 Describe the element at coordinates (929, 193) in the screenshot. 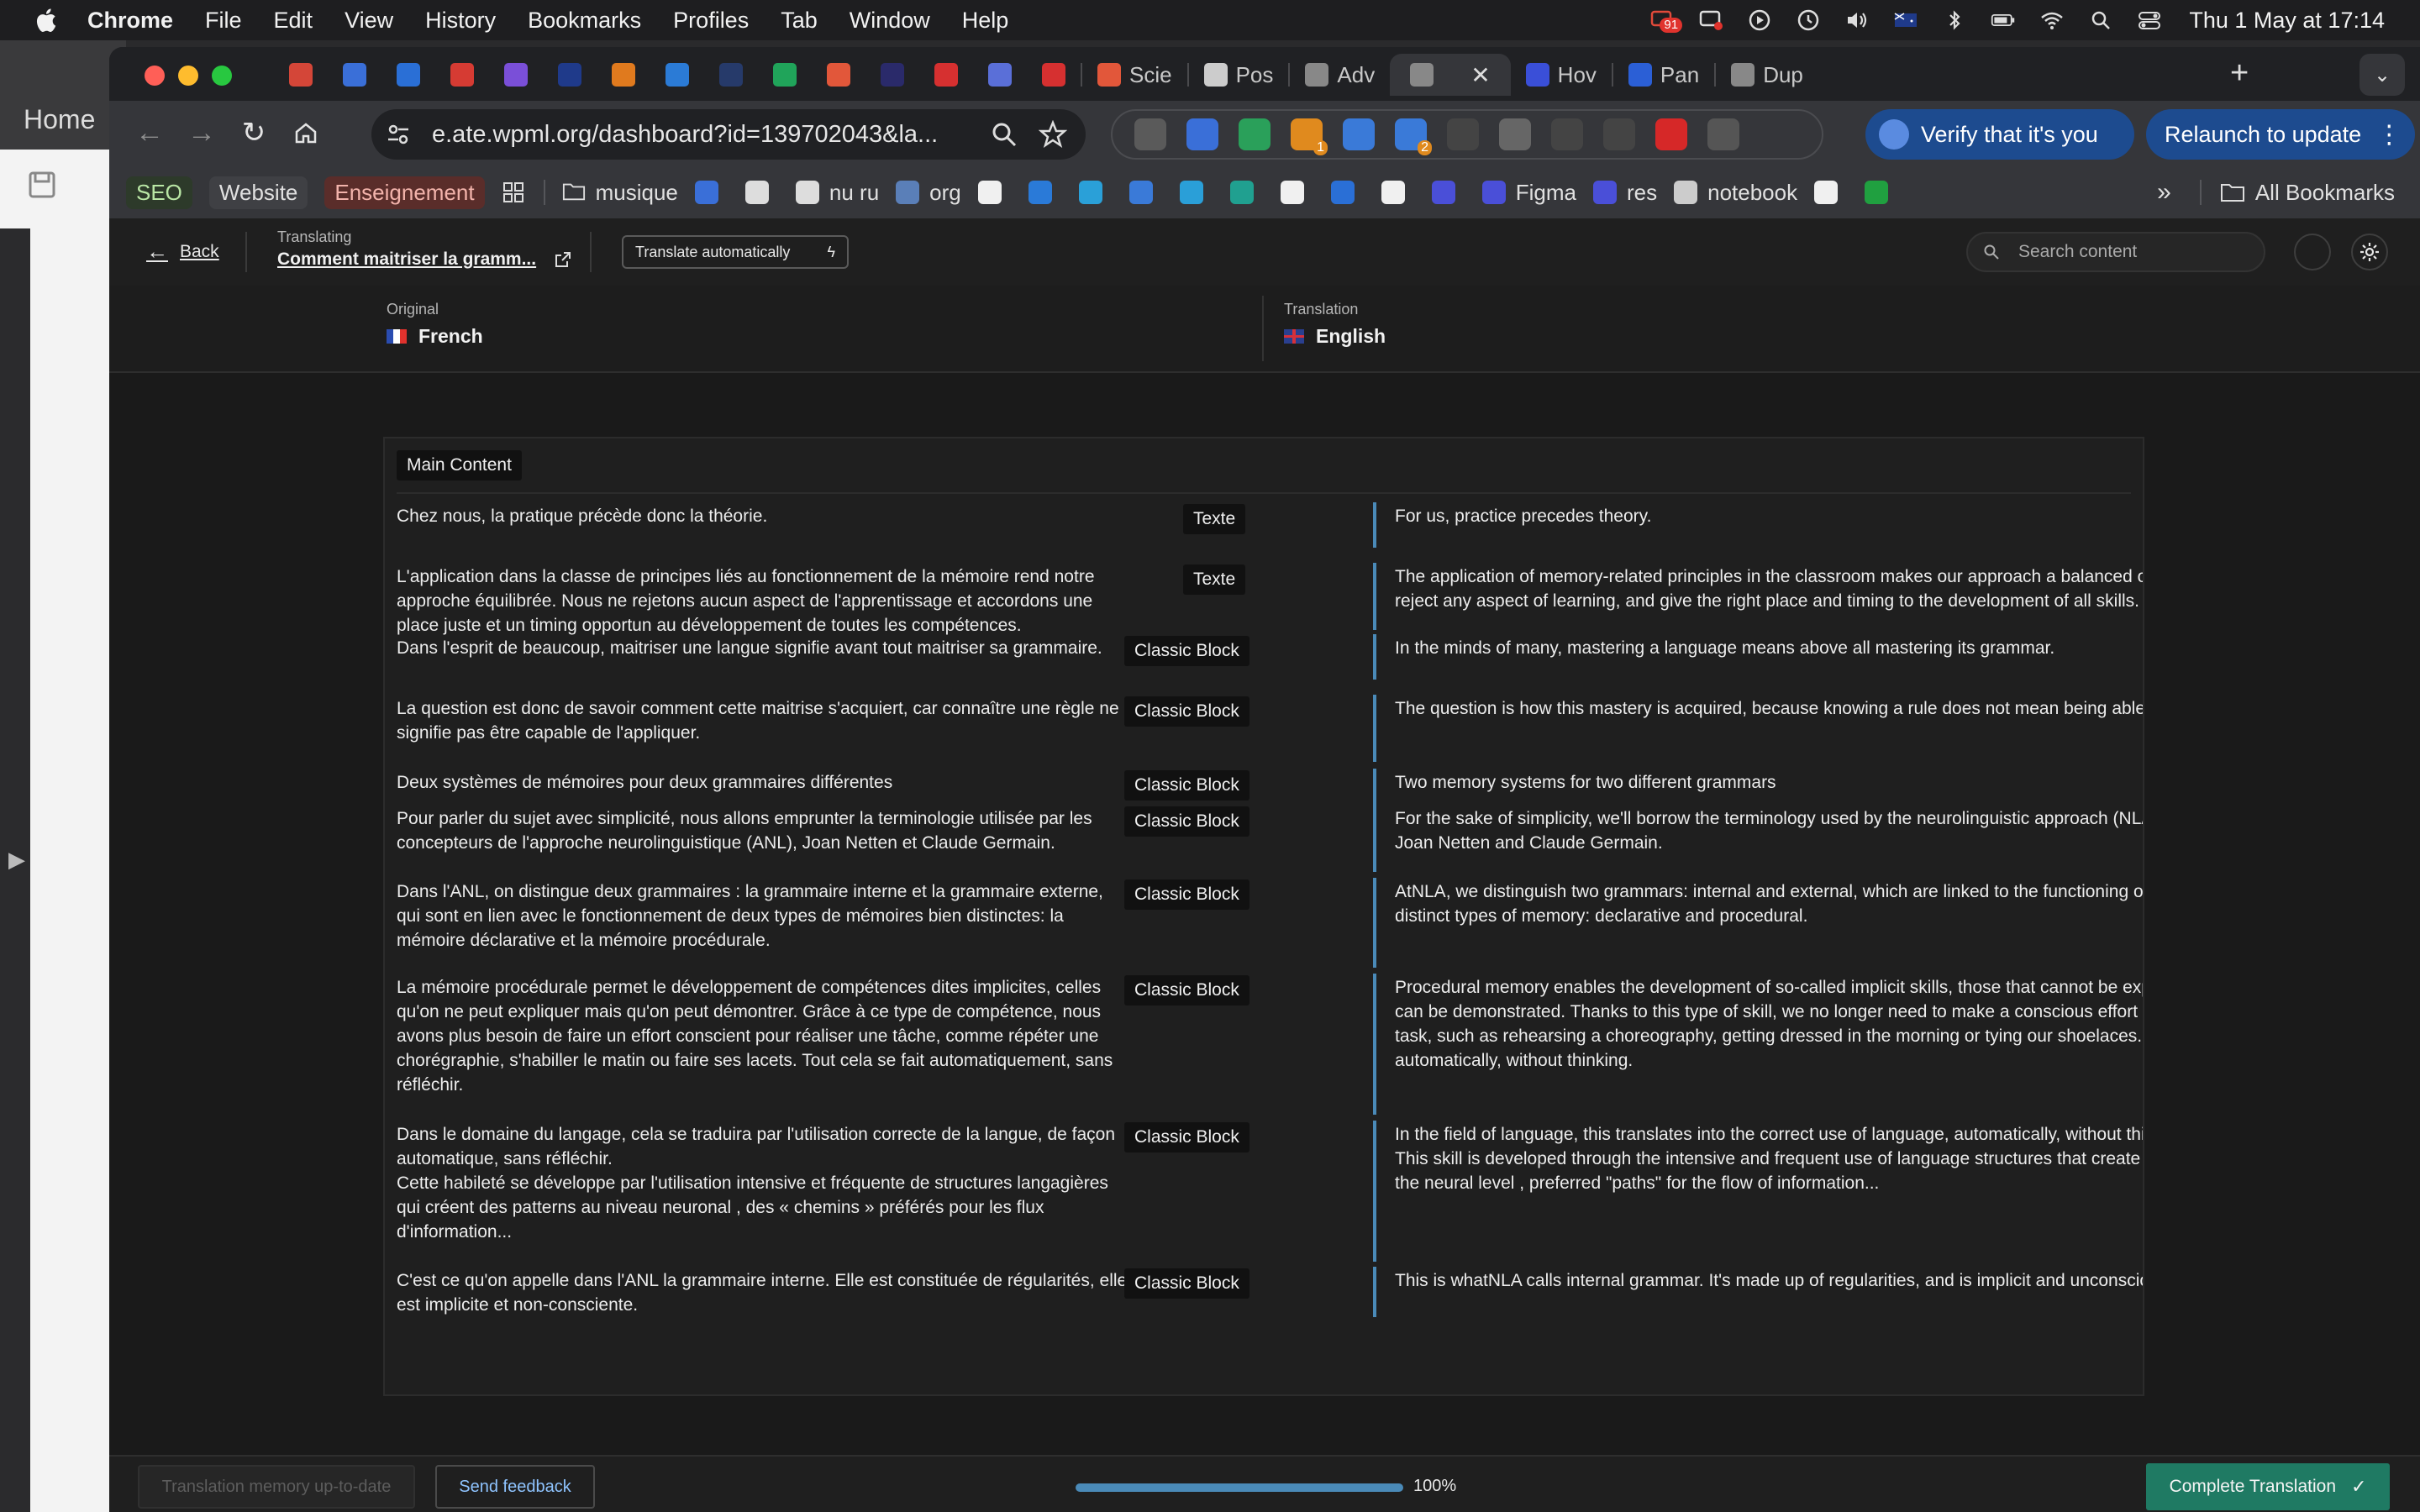

I see `bookmark-item: org` at that location.